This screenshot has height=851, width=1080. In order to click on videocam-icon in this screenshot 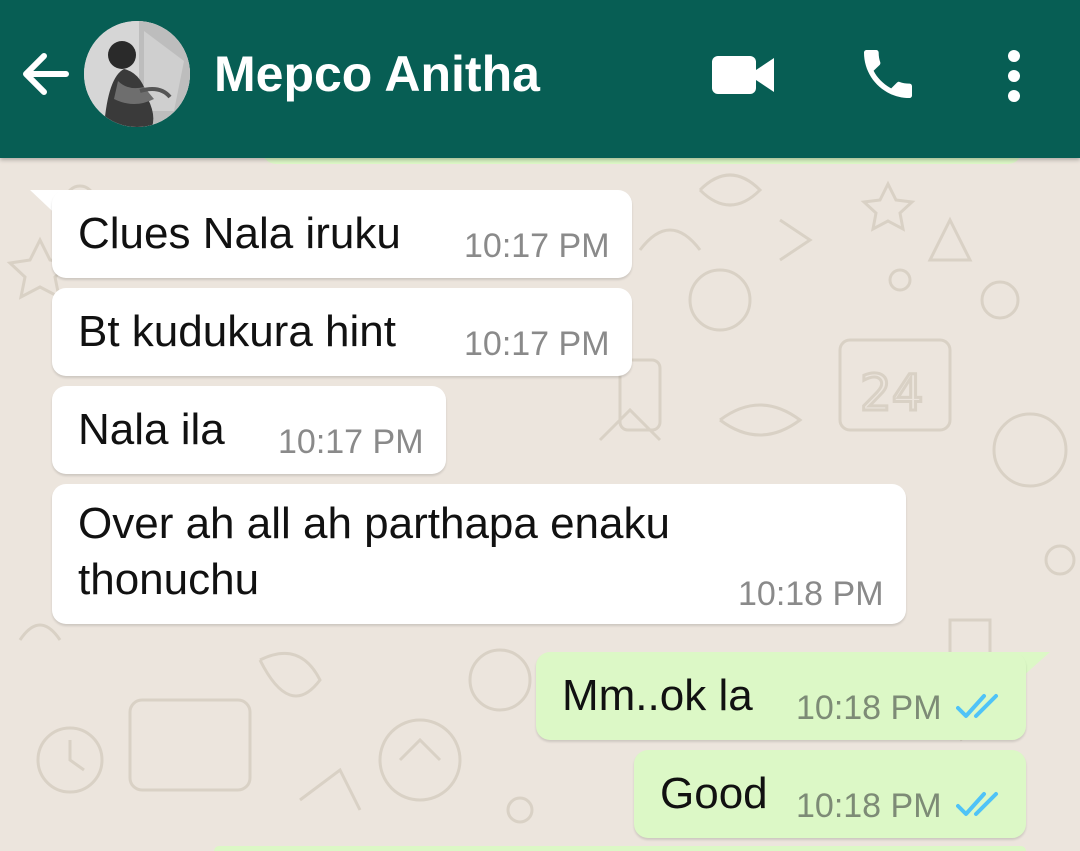, I will do `click(743, 75)`.